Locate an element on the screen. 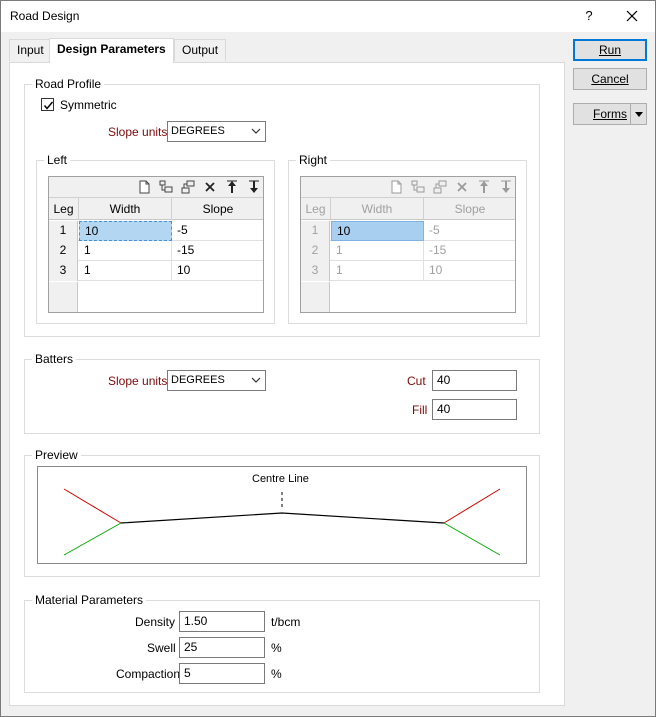  road-slope-units-label: Slope units is located at coordinates (138, 132).